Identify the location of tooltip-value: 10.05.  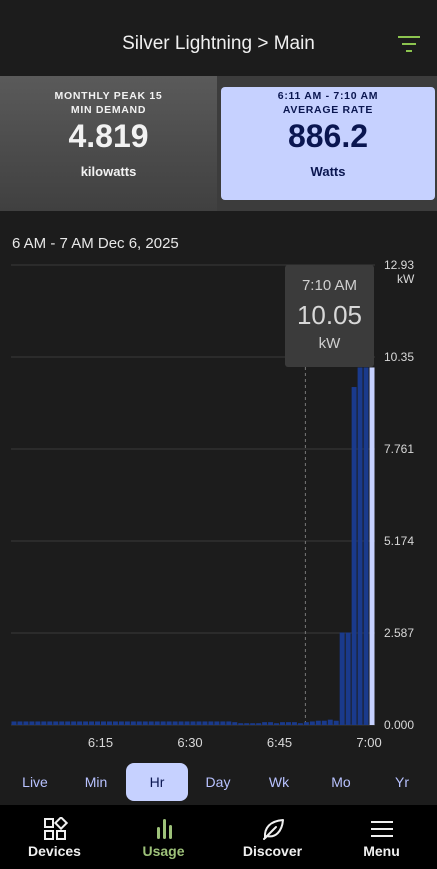
(329, 315).